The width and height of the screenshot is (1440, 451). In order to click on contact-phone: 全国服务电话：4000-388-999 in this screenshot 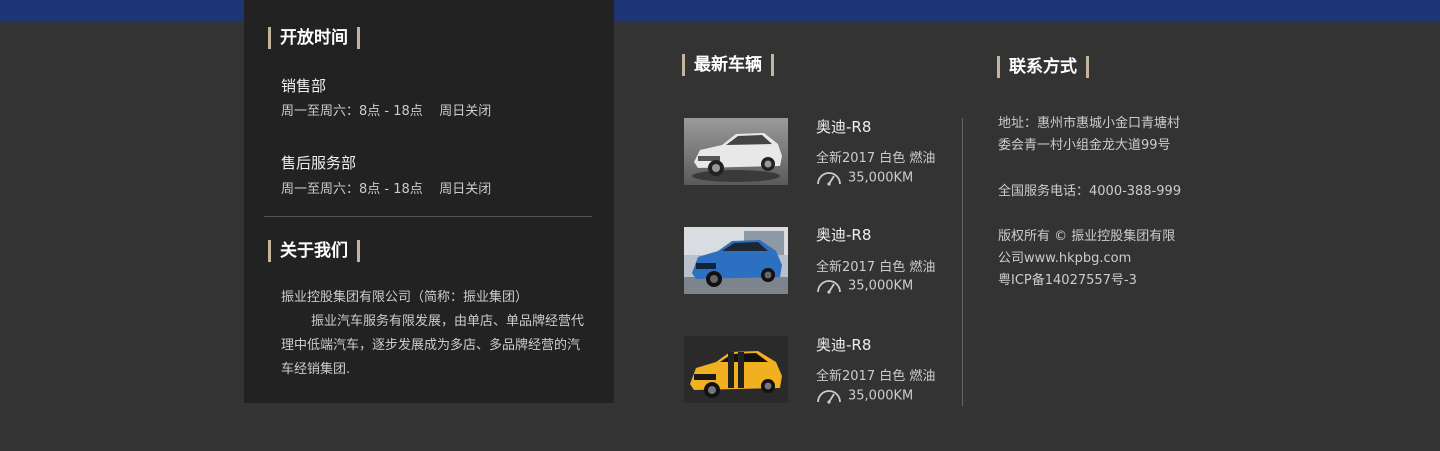, I will do `click(1090, 191)`.